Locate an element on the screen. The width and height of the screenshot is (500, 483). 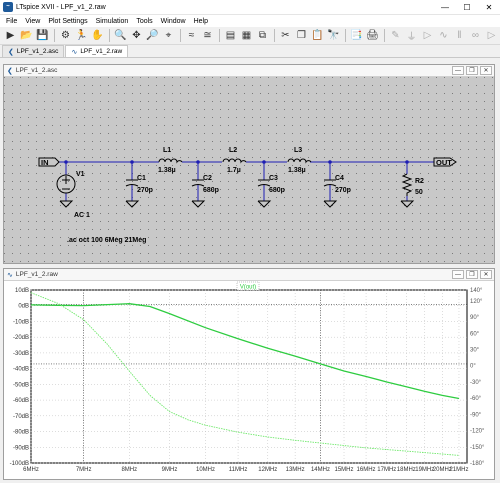
l3-name: L3 is located at coordinates (298, 150).